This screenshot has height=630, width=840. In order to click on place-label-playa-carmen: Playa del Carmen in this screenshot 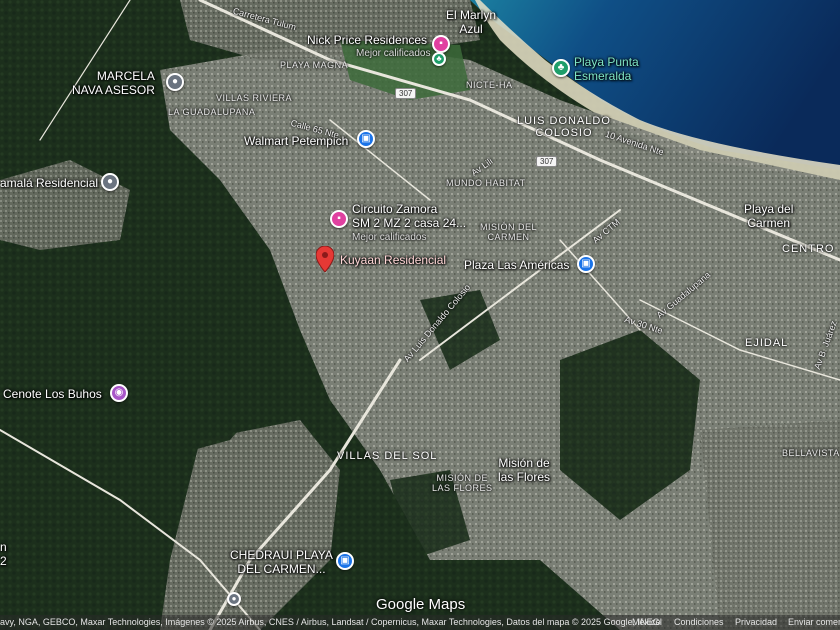, I will do `click(768, 216)`.